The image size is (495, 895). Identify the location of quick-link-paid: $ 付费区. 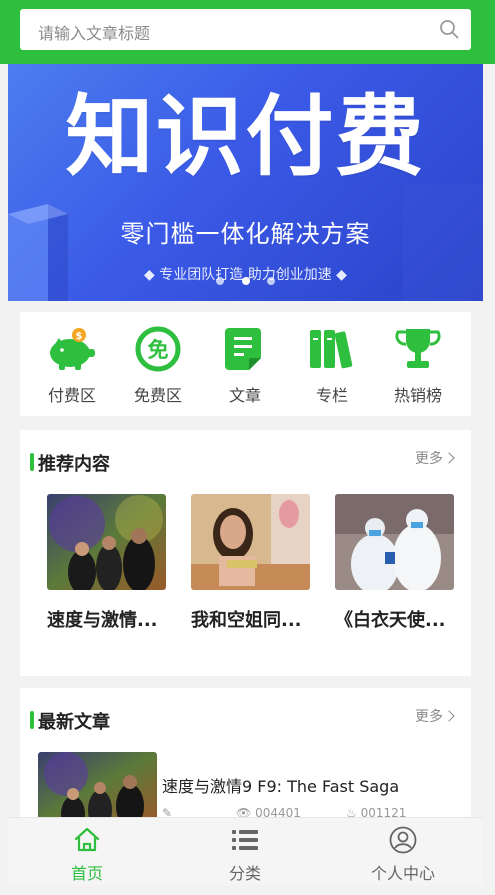
(72, 366).